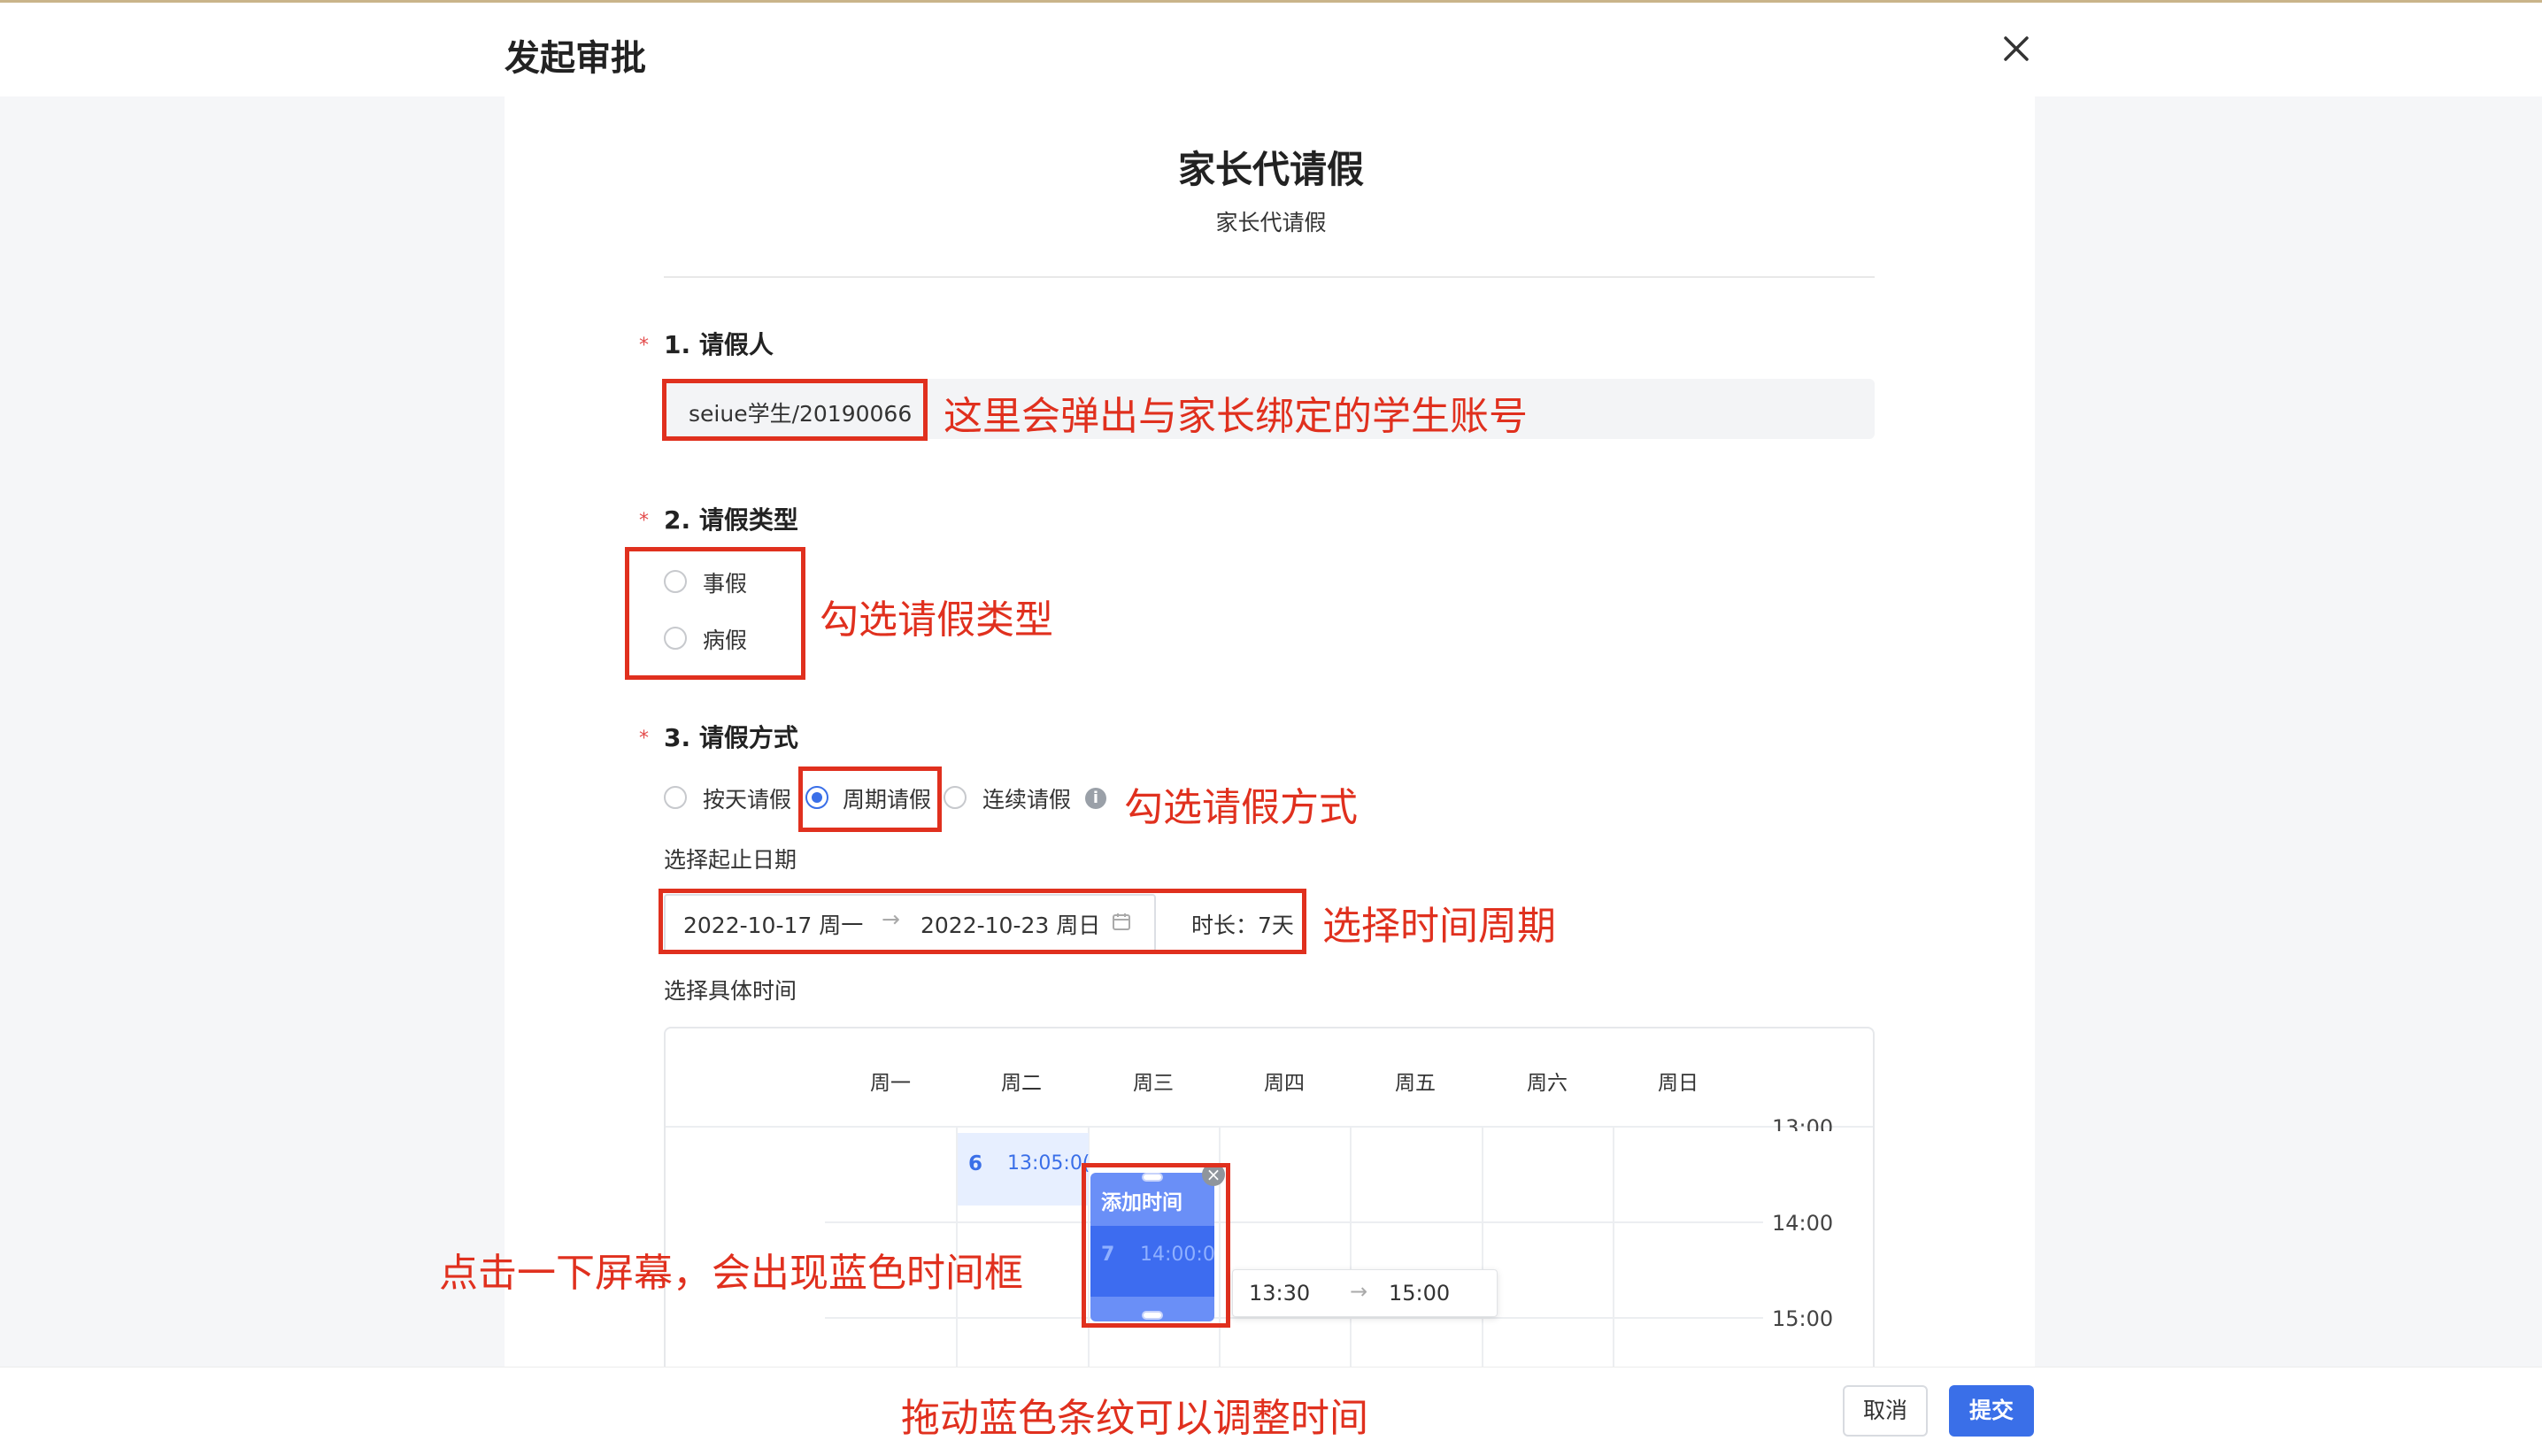 The image size is (2542, 1456). I want to click on day-header-fri: 周五, so click(1415, 1083).